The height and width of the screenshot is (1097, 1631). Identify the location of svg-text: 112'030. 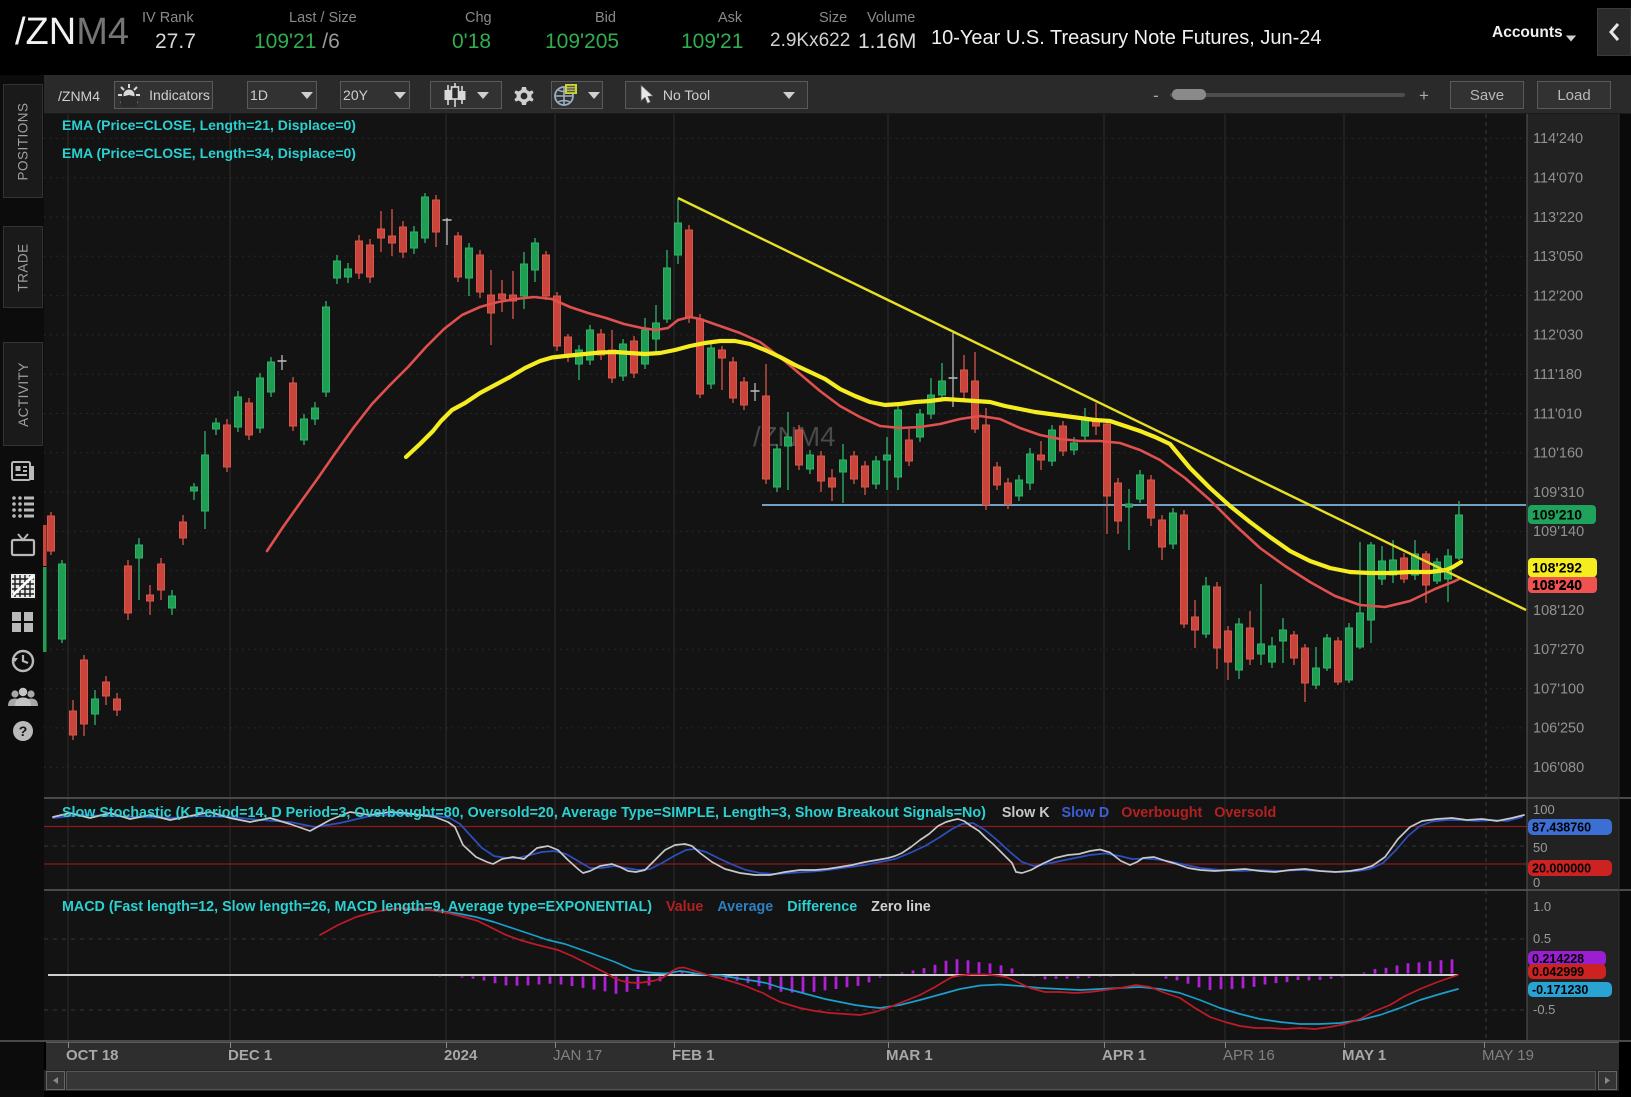
(1558, 336).